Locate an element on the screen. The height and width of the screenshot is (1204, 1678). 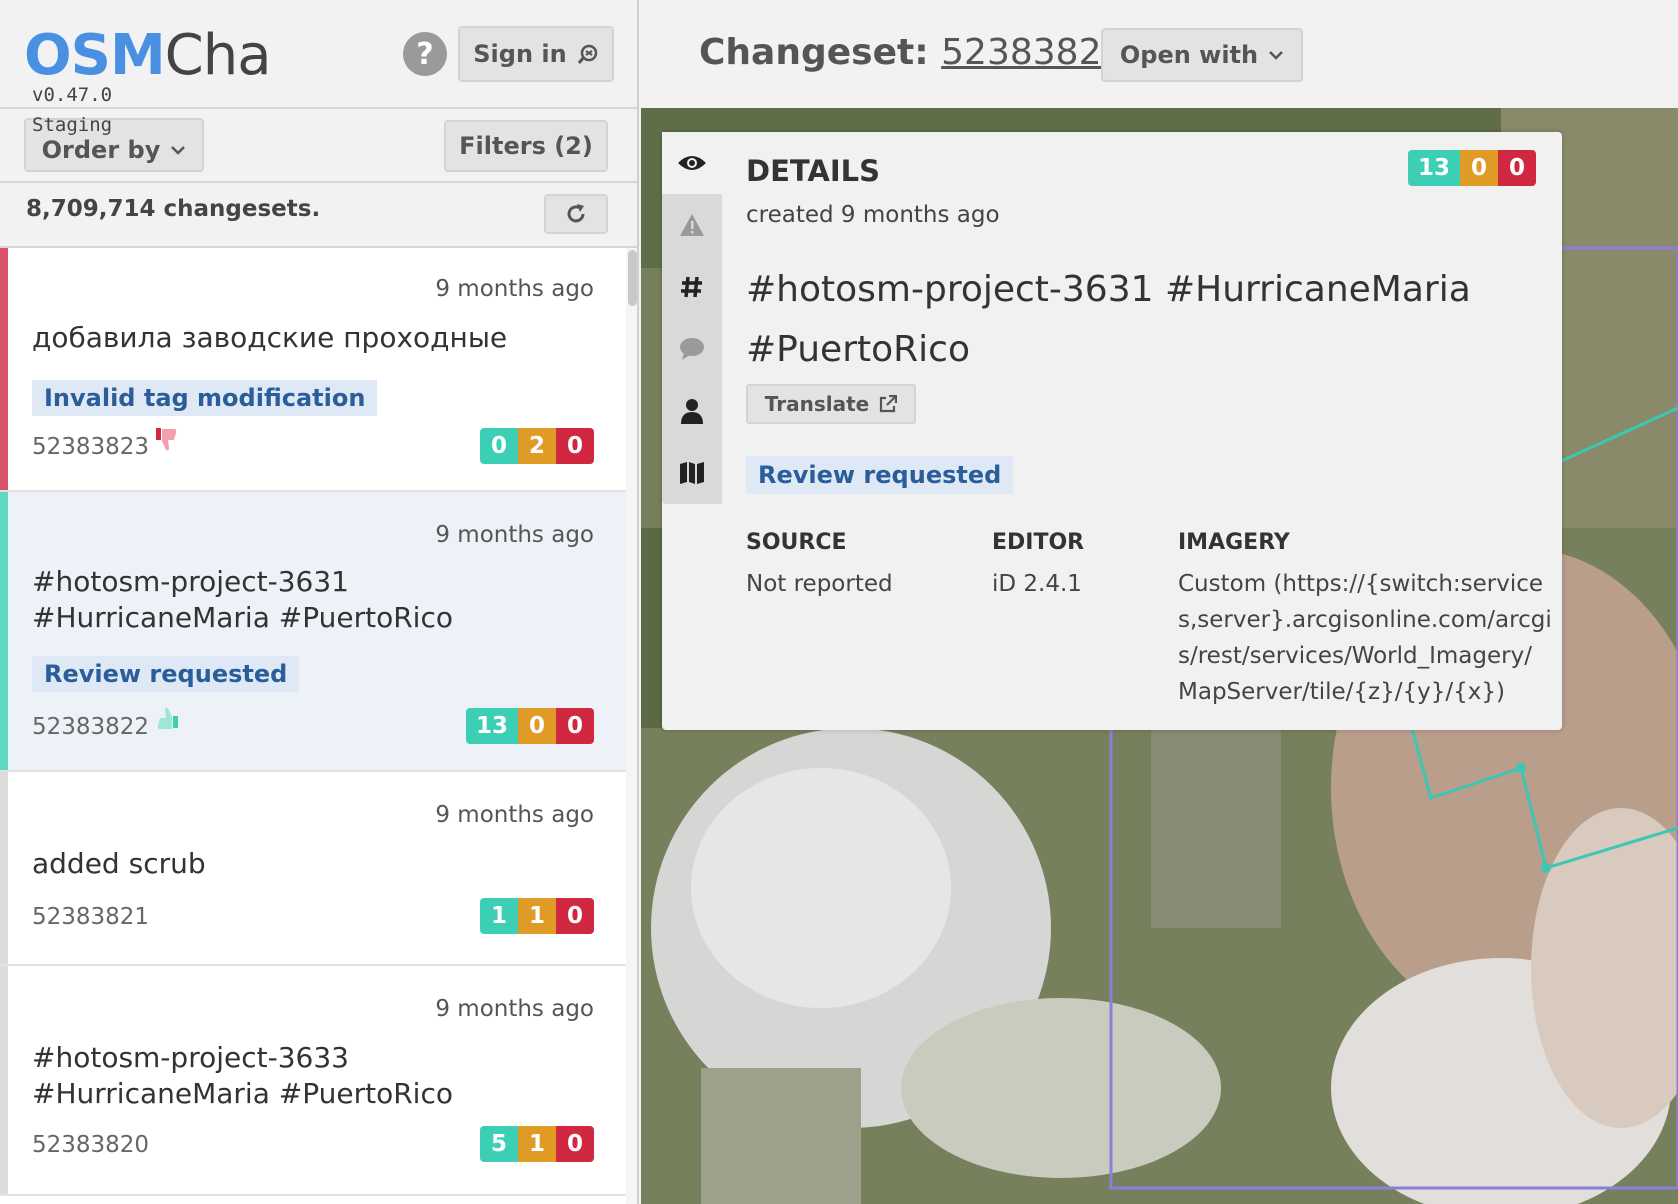
tab-user is located at coordinates (692, 411).